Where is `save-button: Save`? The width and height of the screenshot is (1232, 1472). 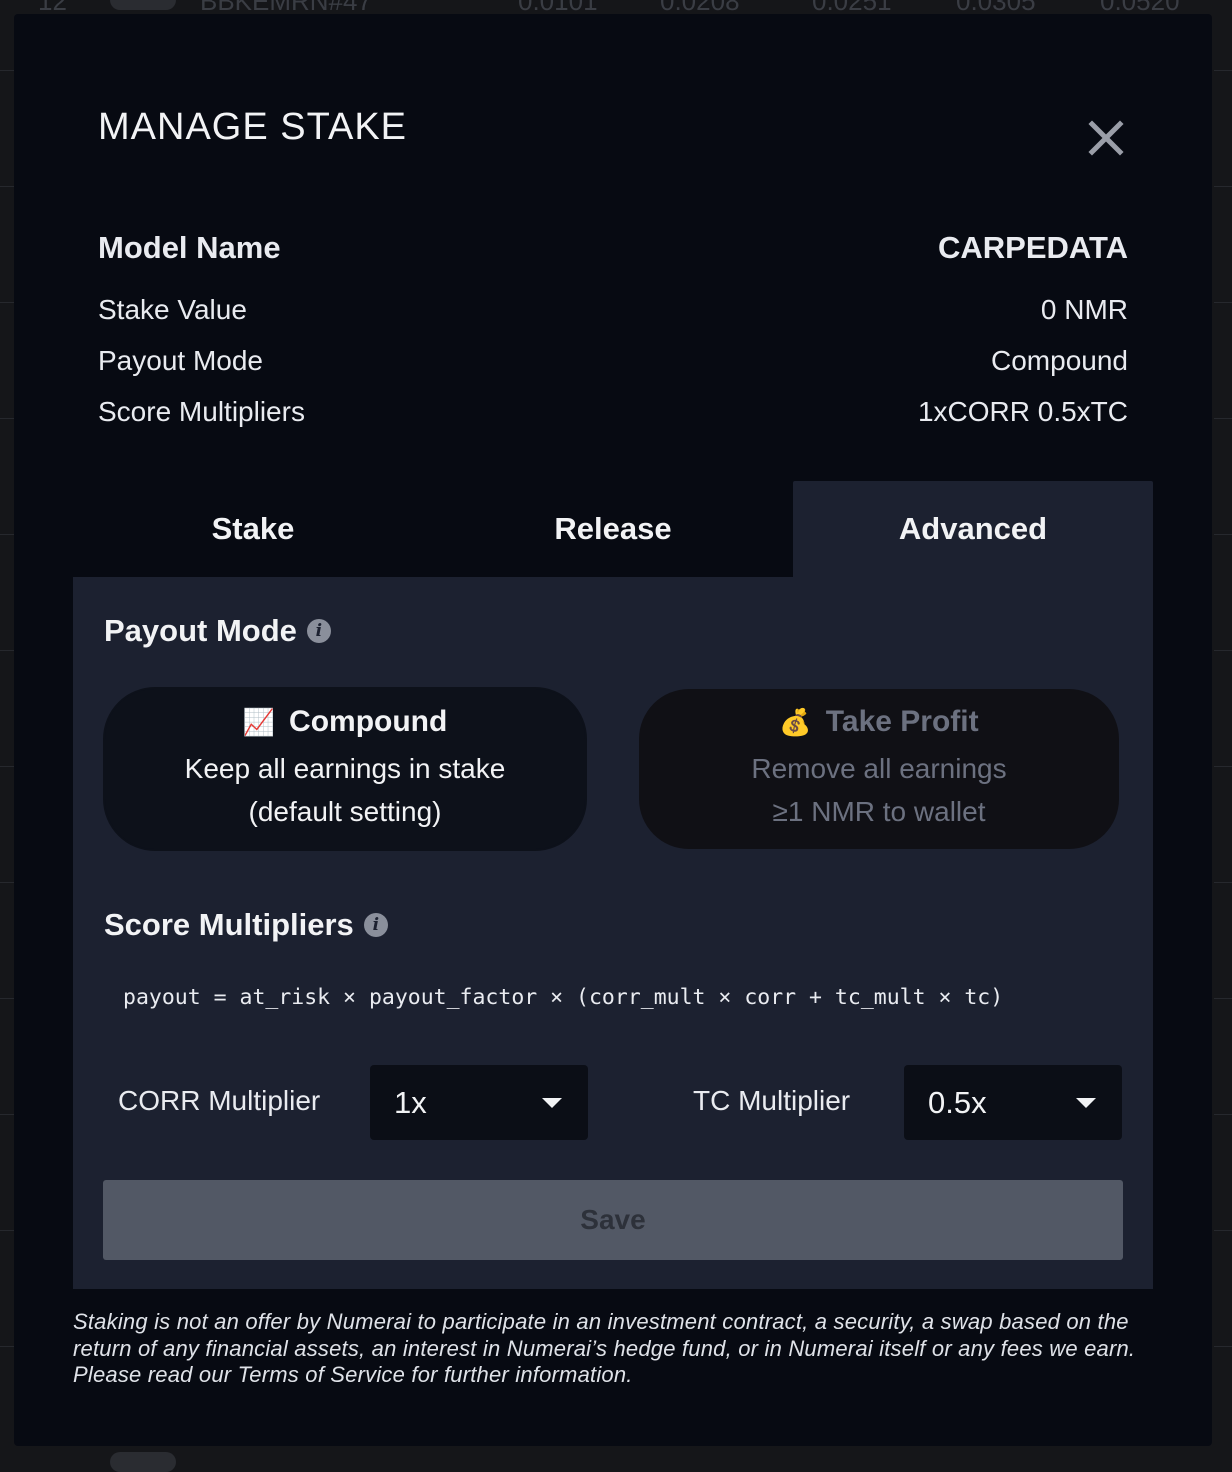 save-button: Save is located at coordinates (613, 1220).